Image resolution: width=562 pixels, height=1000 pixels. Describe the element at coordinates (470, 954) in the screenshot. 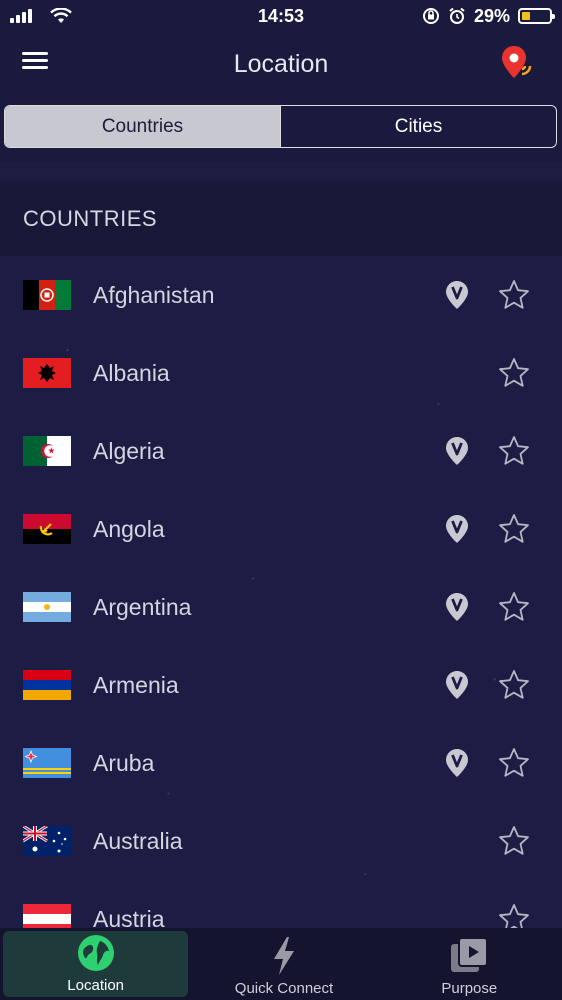

I see `video-icon` at that location.